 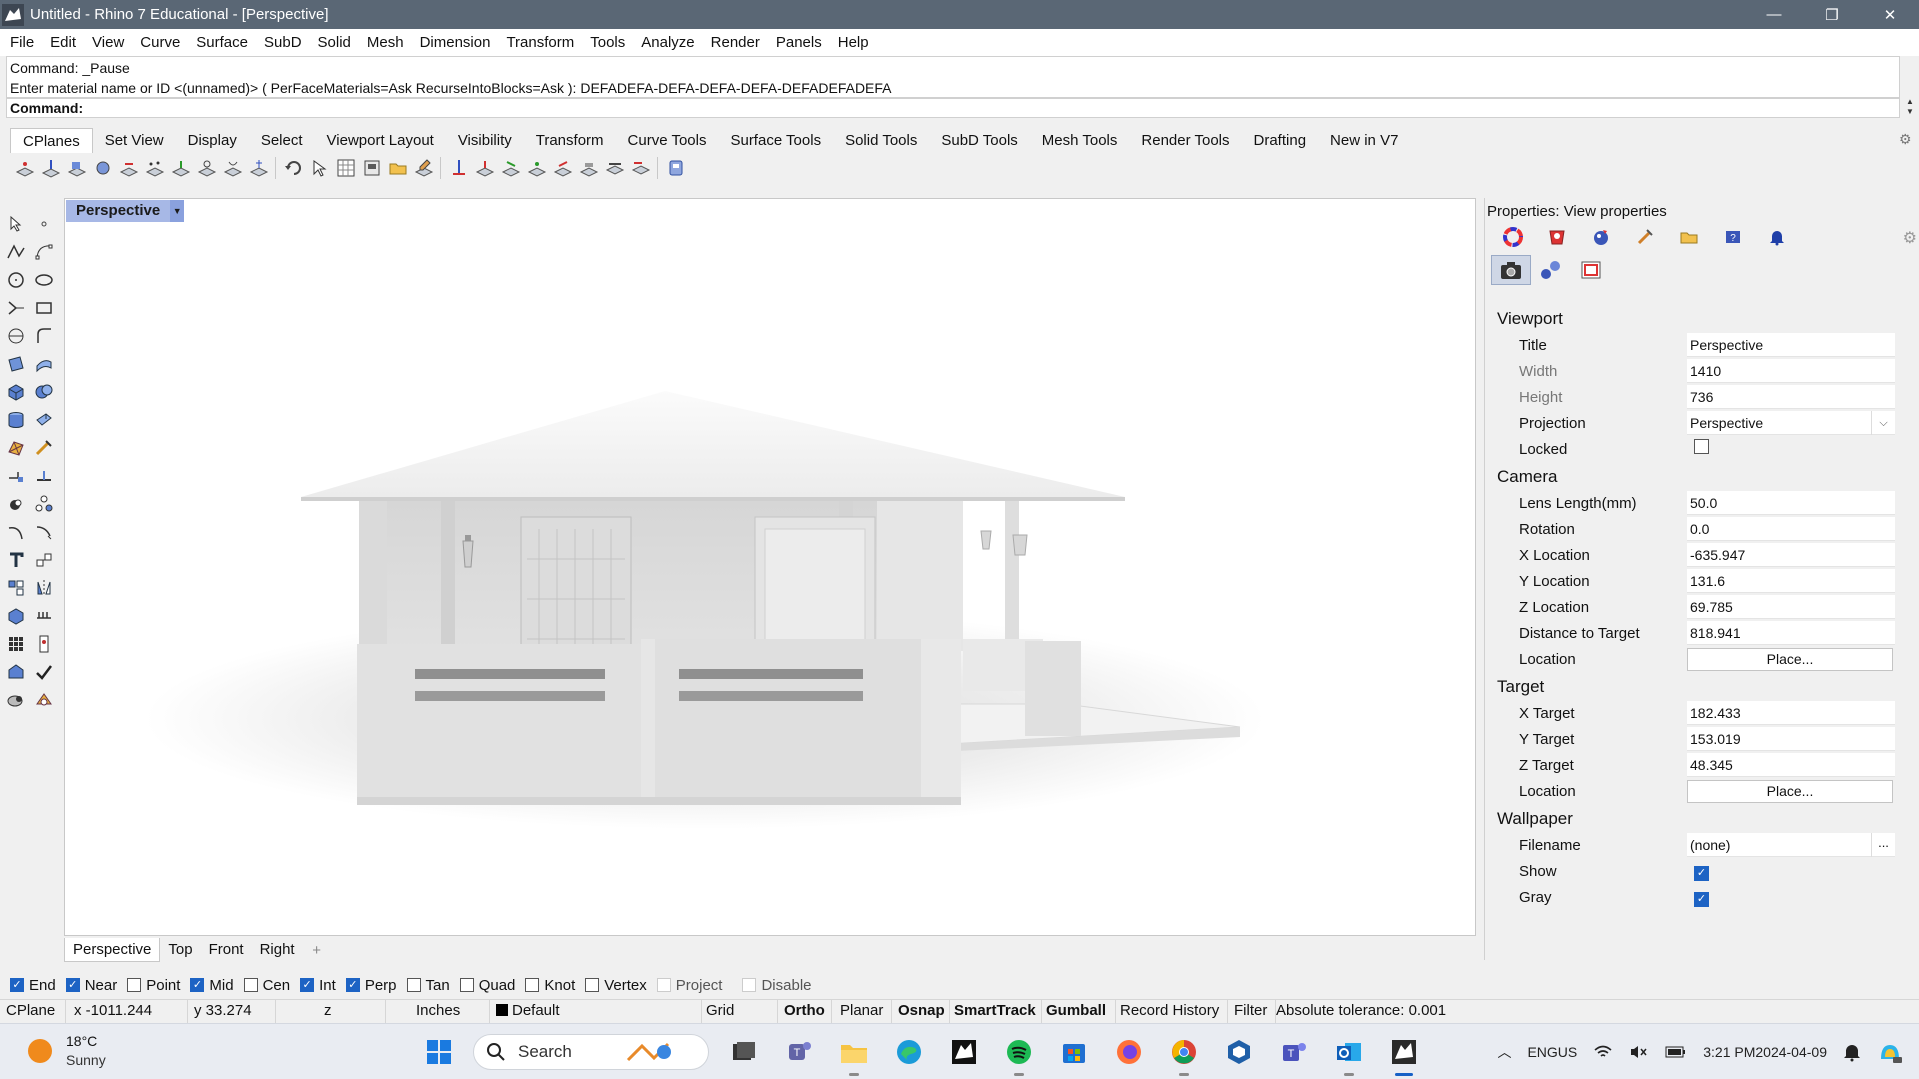 I want to click on tab-new-in-v7: New in V7, so click(x=1364, y=140).